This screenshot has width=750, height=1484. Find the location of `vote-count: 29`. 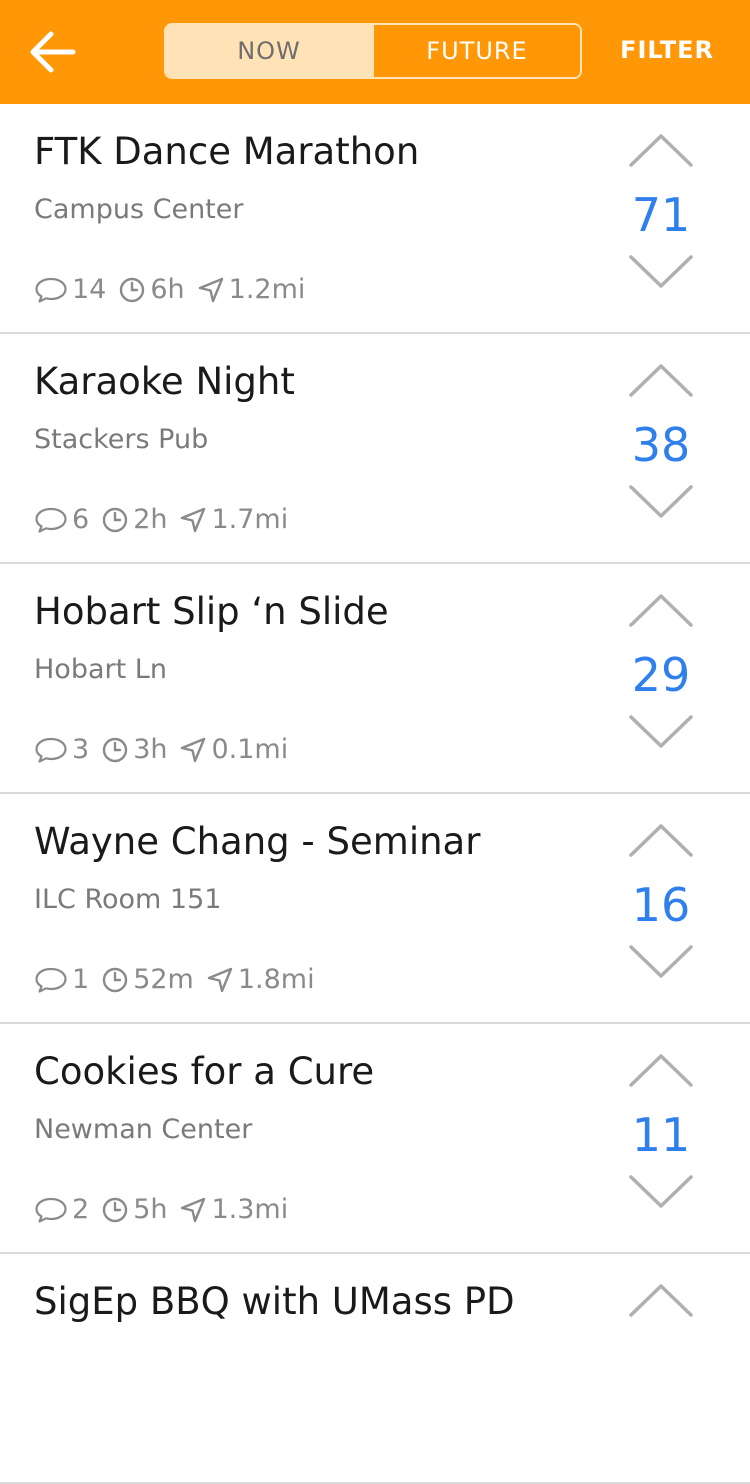

vote-count: 29 is located at coordinates (661, 675).